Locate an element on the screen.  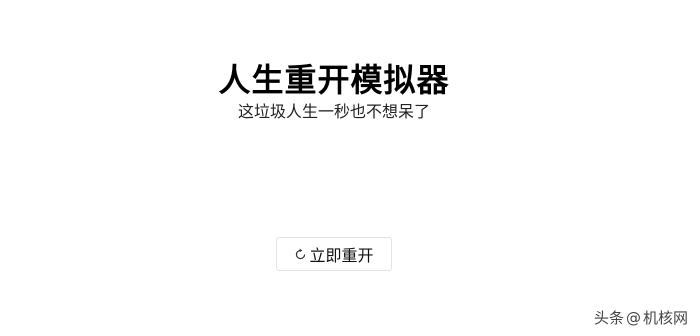
restart-button: 立即重开 is located at coordinates (334, 254).